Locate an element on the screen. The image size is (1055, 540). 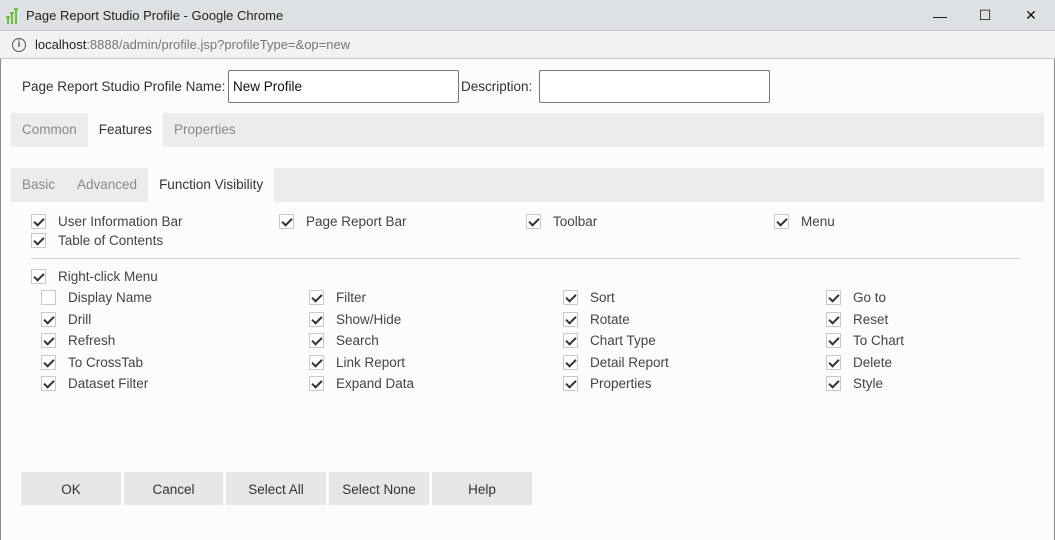
option-menu: Menu is located at coordinates (804, 221).